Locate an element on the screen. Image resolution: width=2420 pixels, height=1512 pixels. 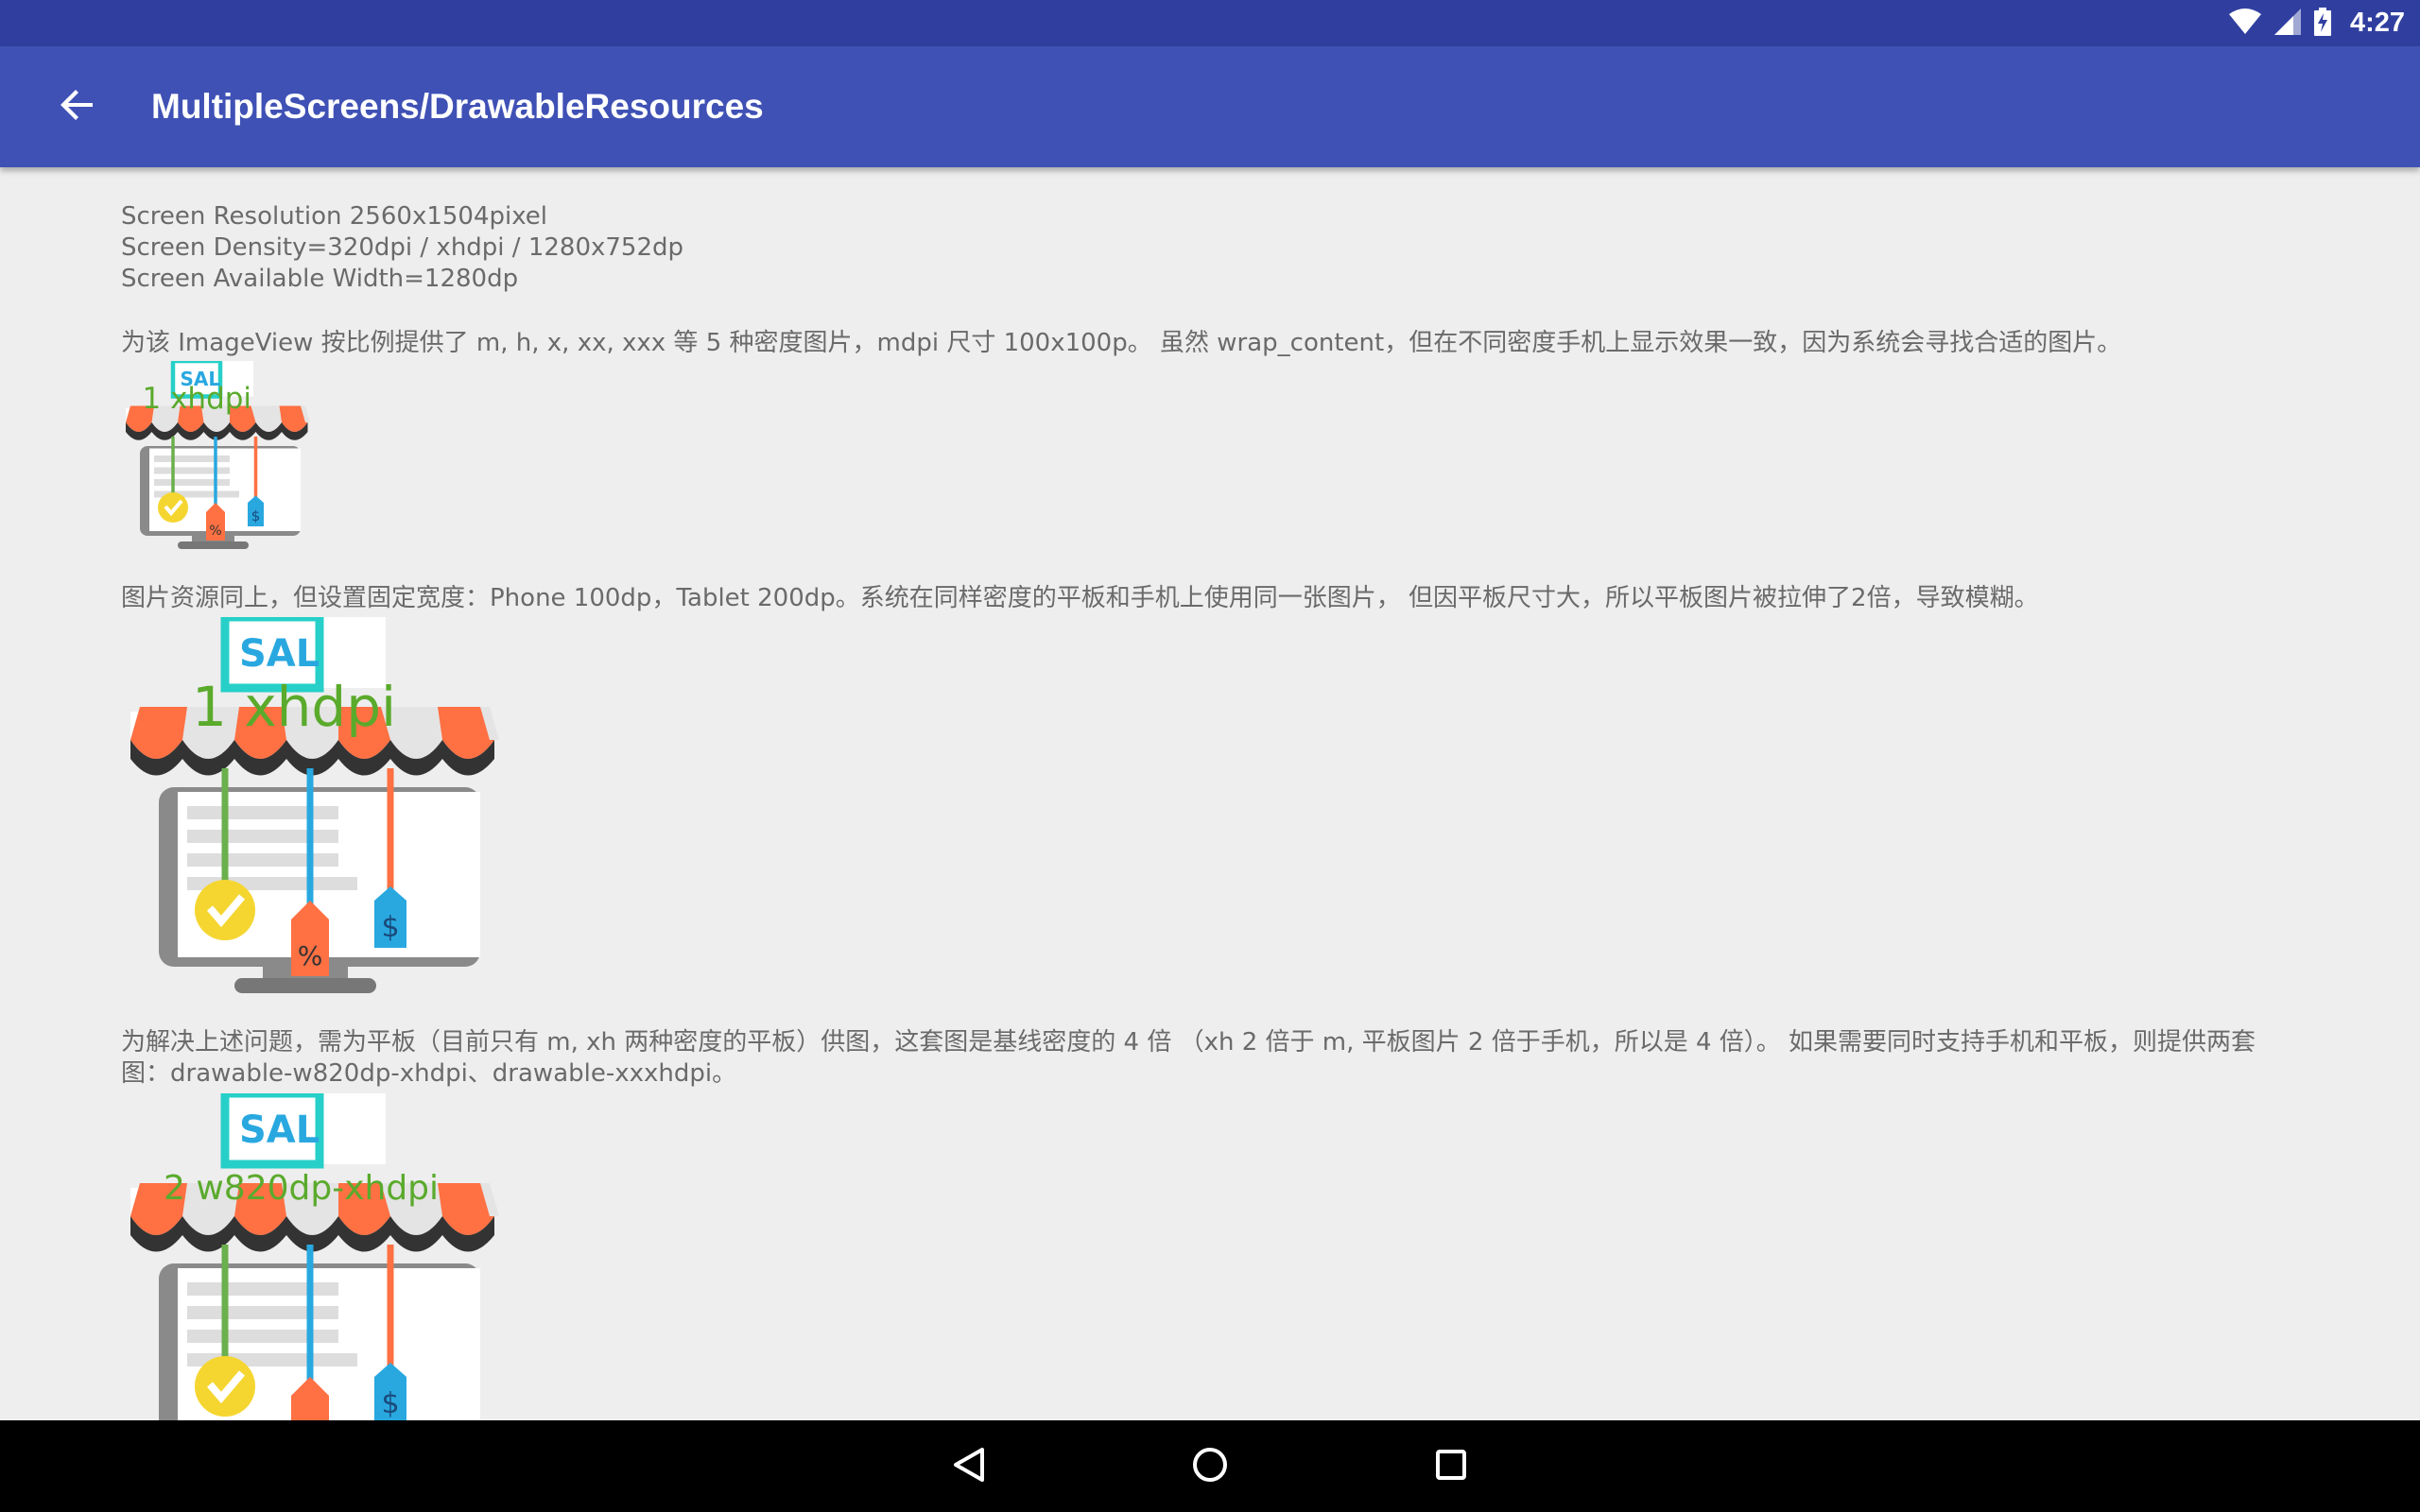
store-illustration: % $ SAL 2 w820dp-xhdpi is located at coordinates (314, 1256).